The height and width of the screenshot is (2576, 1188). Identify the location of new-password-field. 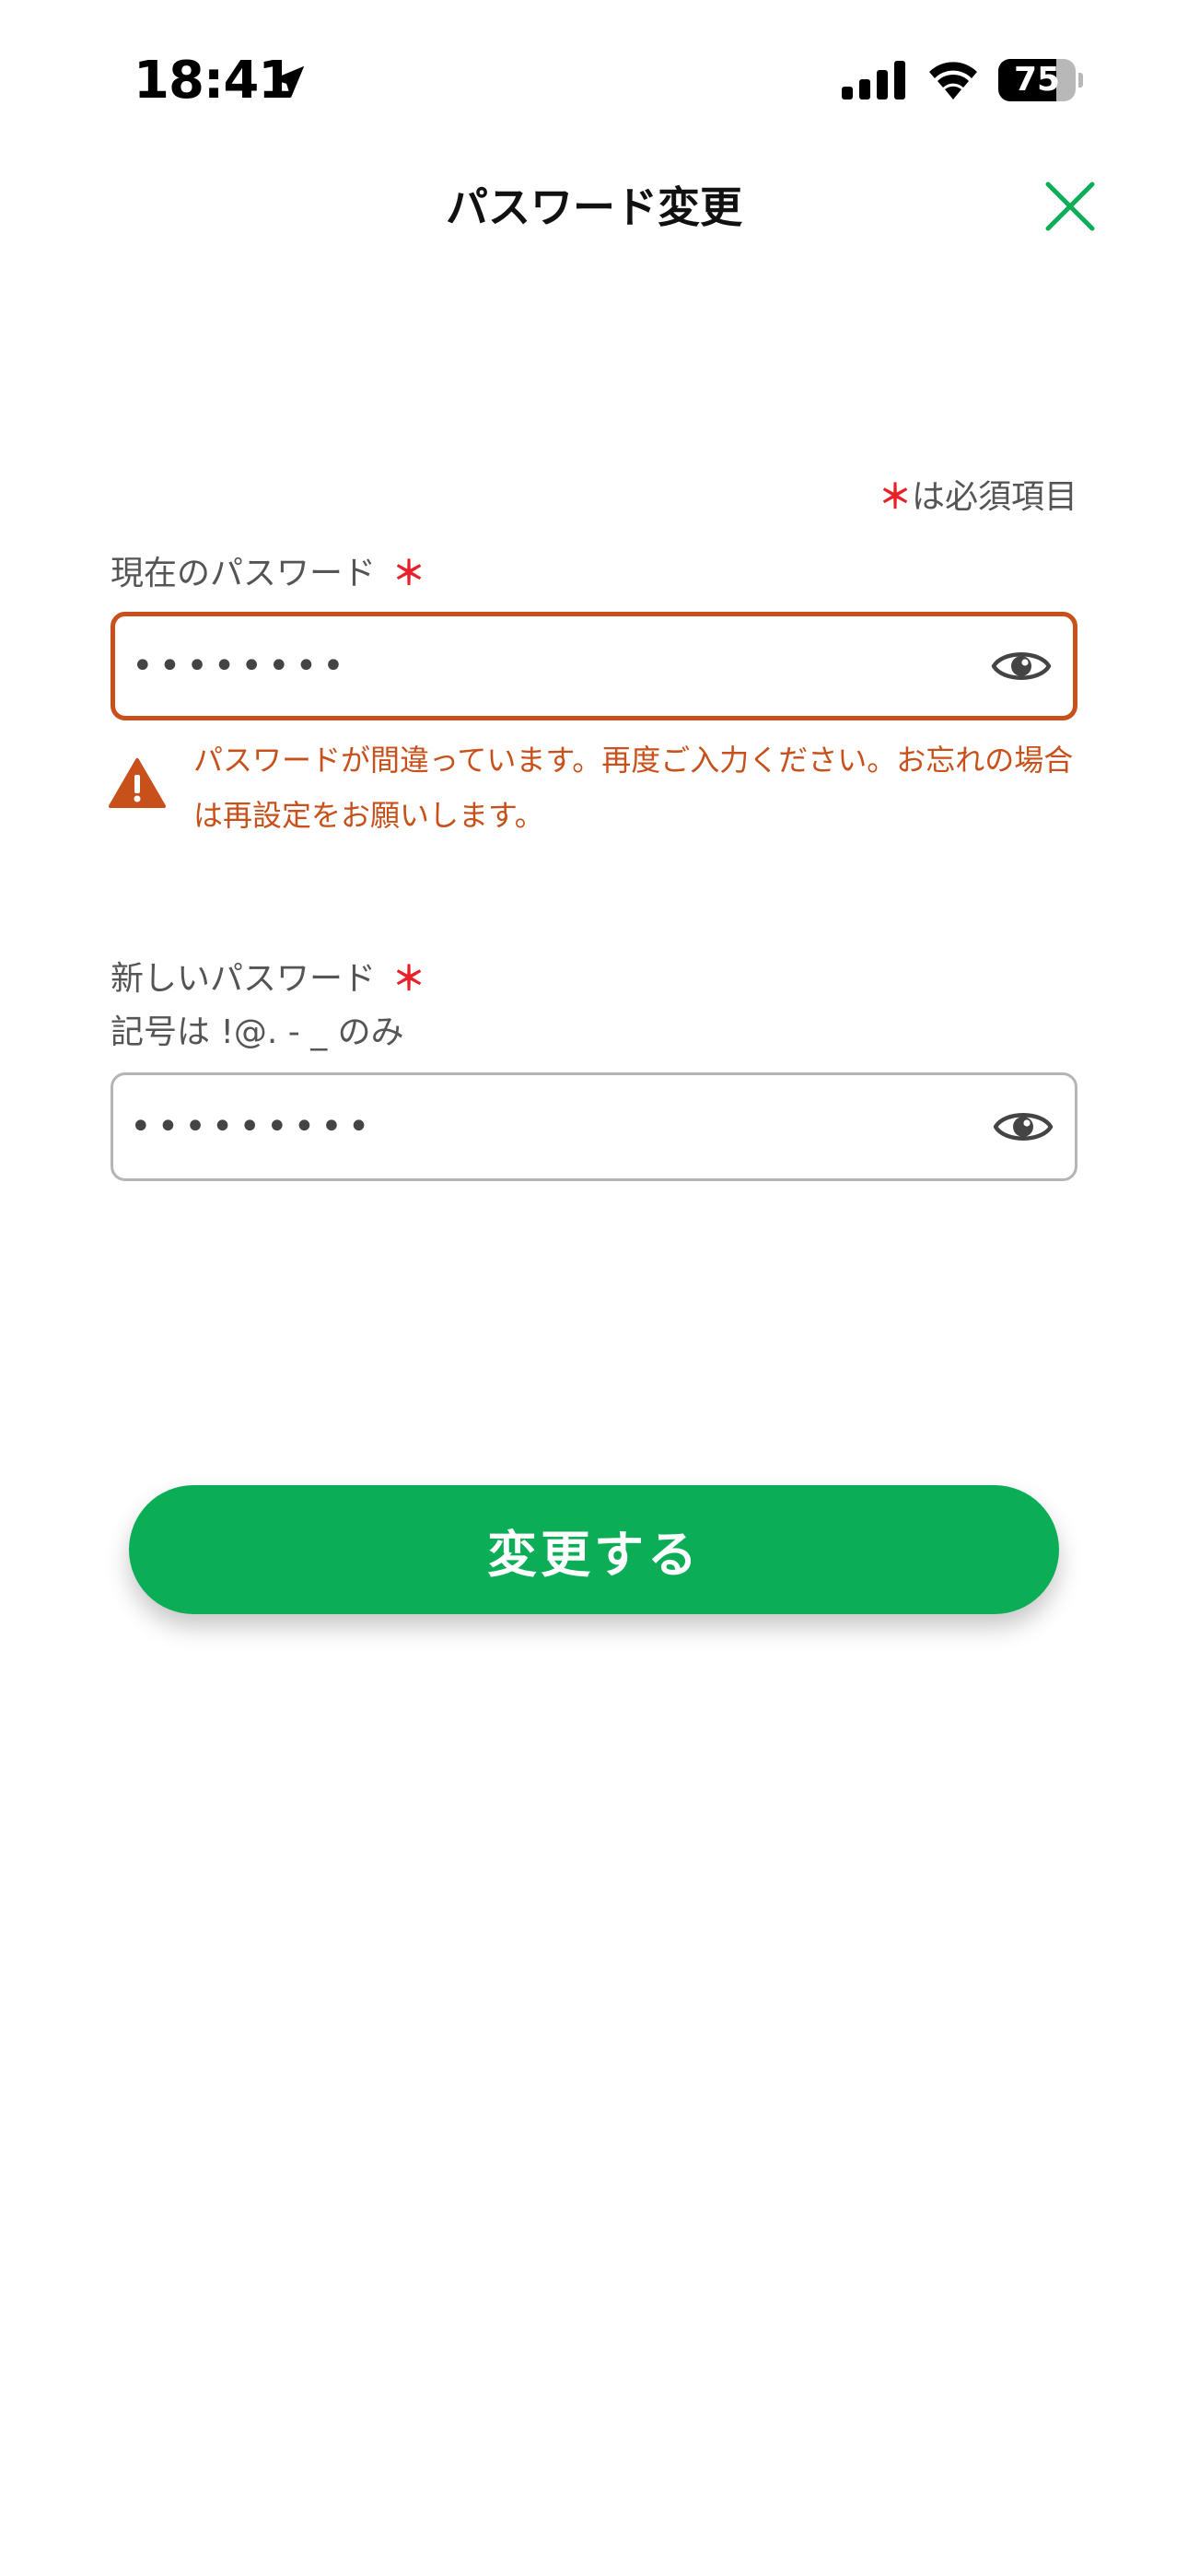
(594, 1126).